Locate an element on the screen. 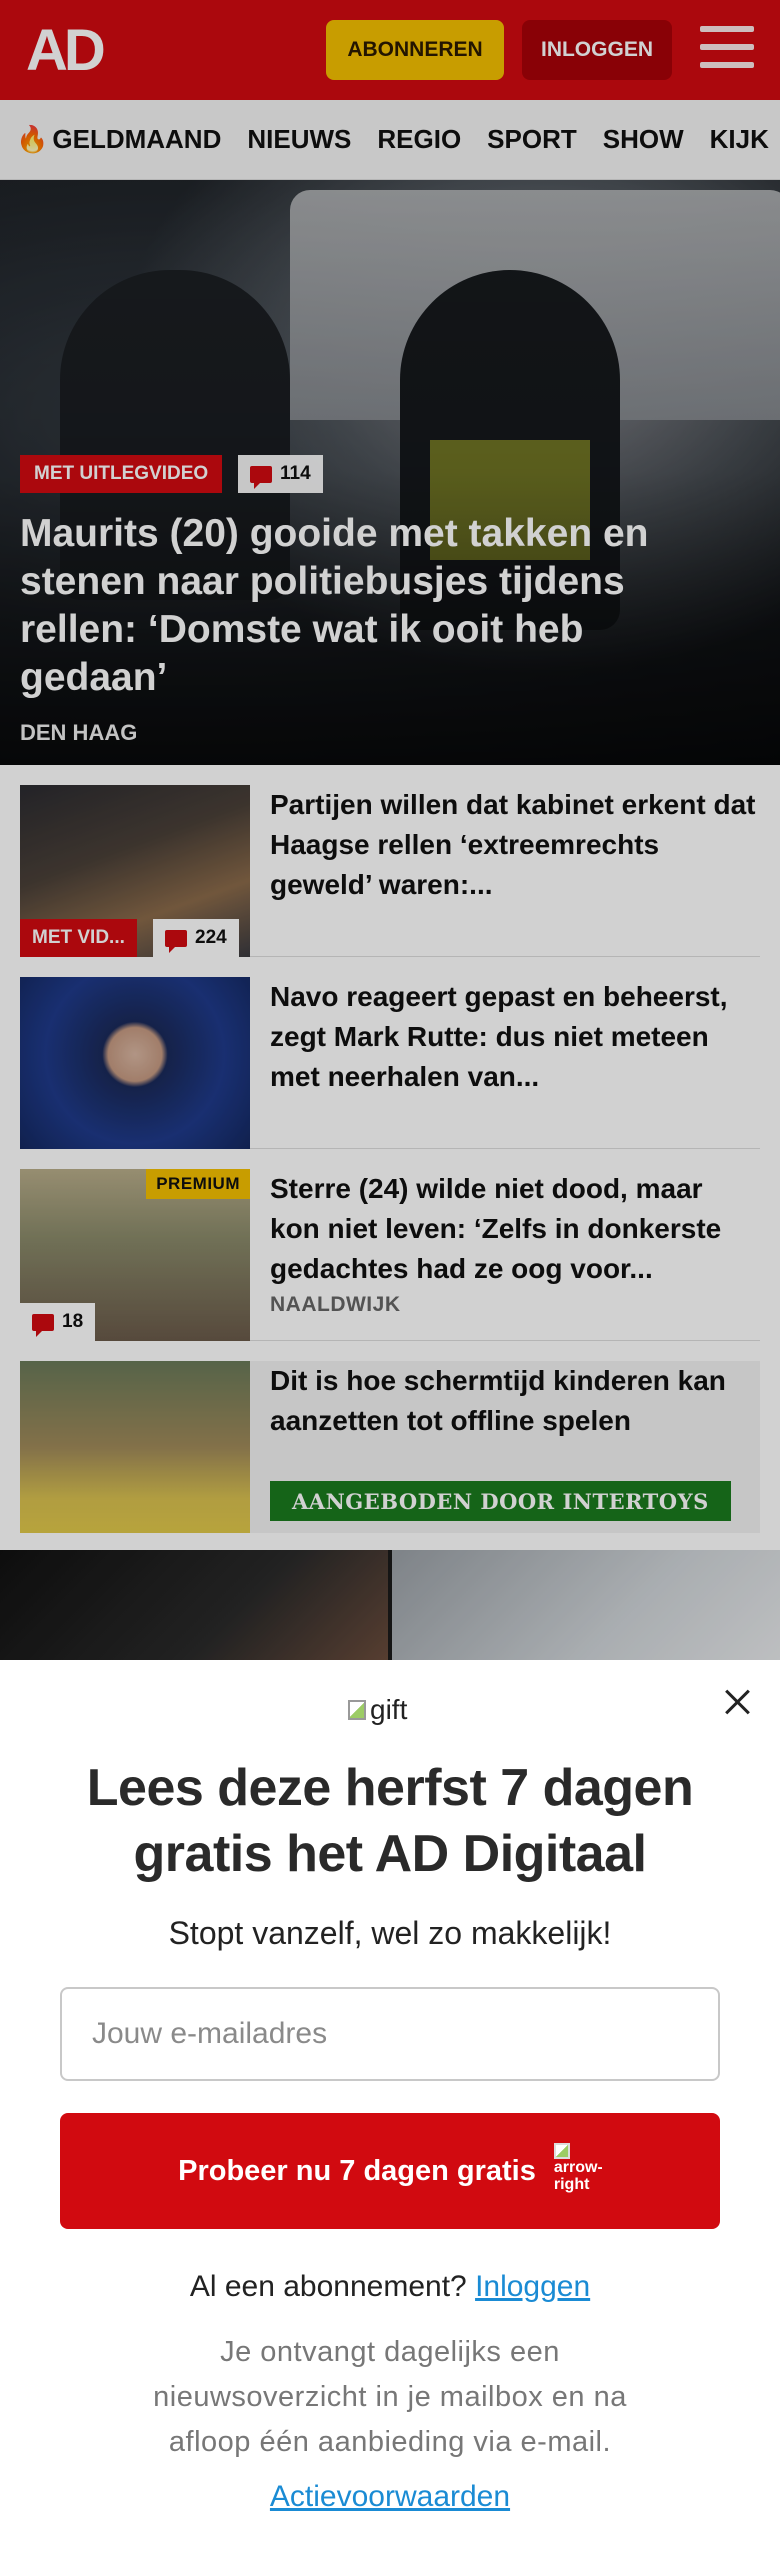 The height and width of the screenshot is (2560, 780). gift-icon: gift is located at coordinates (377, 1710).